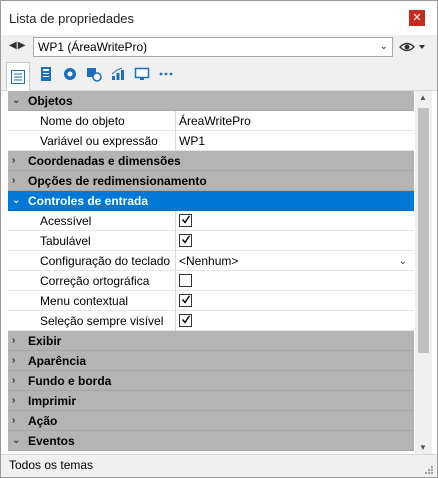  What do you see at coordinates (211, 381) in the screenshot?
I see `section-fundo: › Fundo e borda` at bounding box center [211, 381].